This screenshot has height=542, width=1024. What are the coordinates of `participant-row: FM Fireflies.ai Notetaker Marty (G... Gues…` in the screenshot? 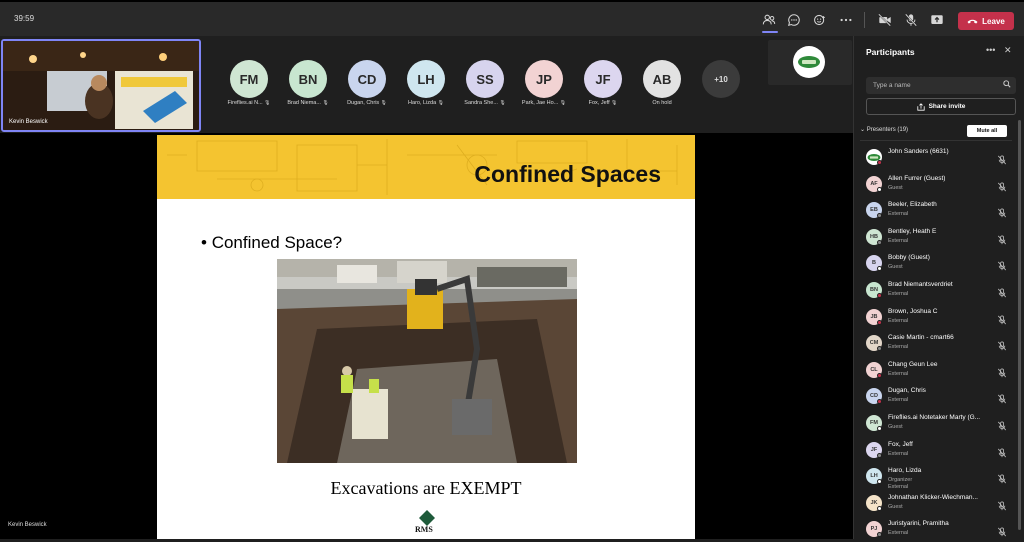 It's located at (937, 423).